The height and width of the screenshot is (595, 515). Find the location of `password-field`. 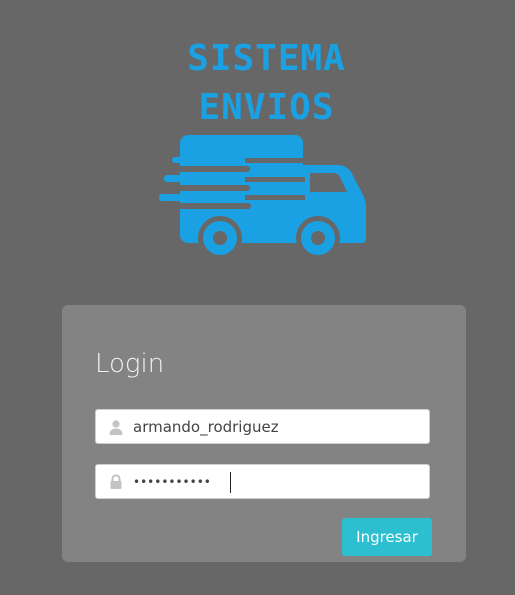

password-field is located at coordinates (262, 481).